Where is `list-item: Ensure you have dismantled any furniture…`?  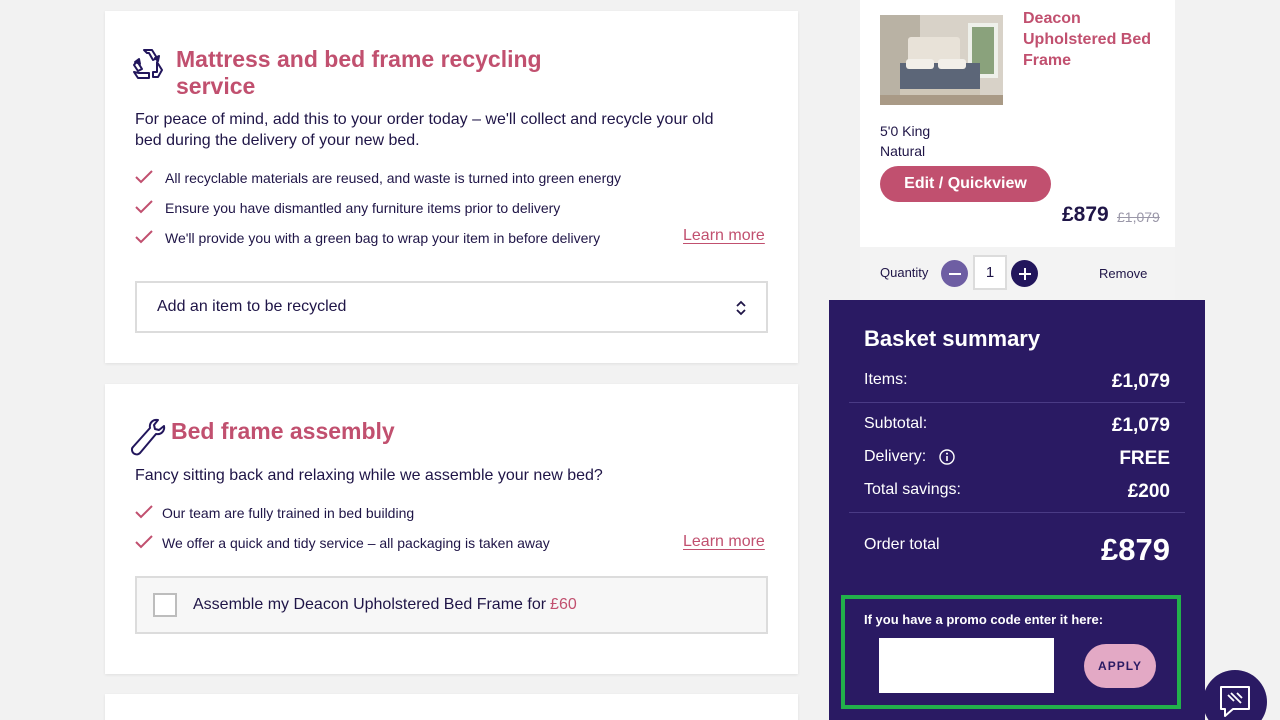 list-item: Ensure you have dismantled any furniture… is located at coordinates (378, 213).